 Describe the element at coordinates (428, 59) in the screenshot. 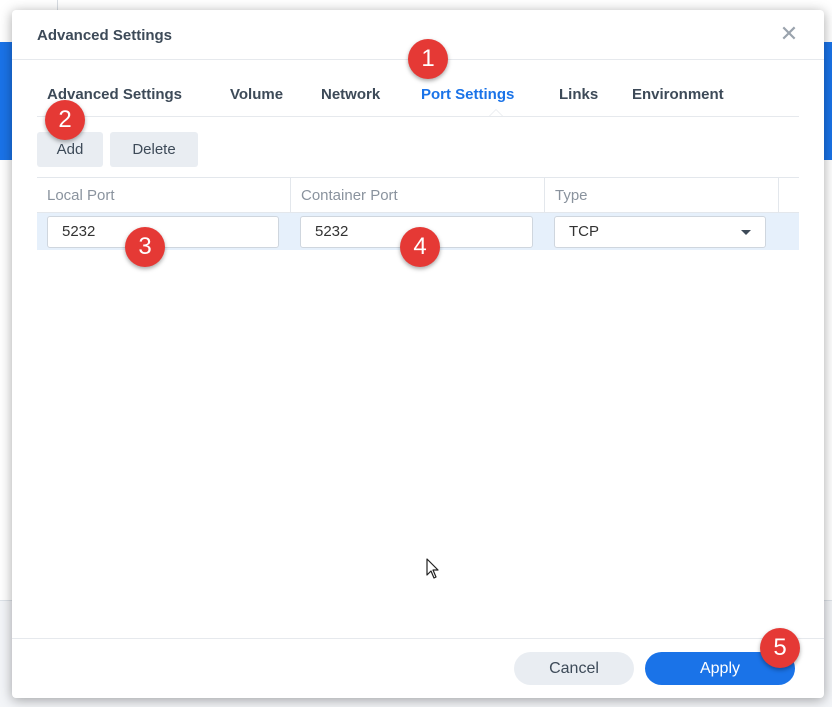

I see `callout-marker-1: 1` at that location.